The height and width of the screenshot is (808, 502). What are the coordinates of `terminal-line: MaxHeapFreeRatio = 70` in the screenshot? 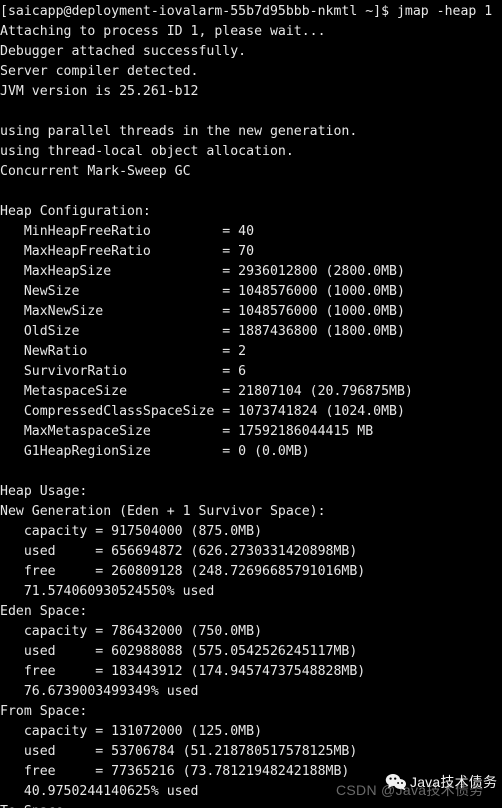 It's located at (127, 251).